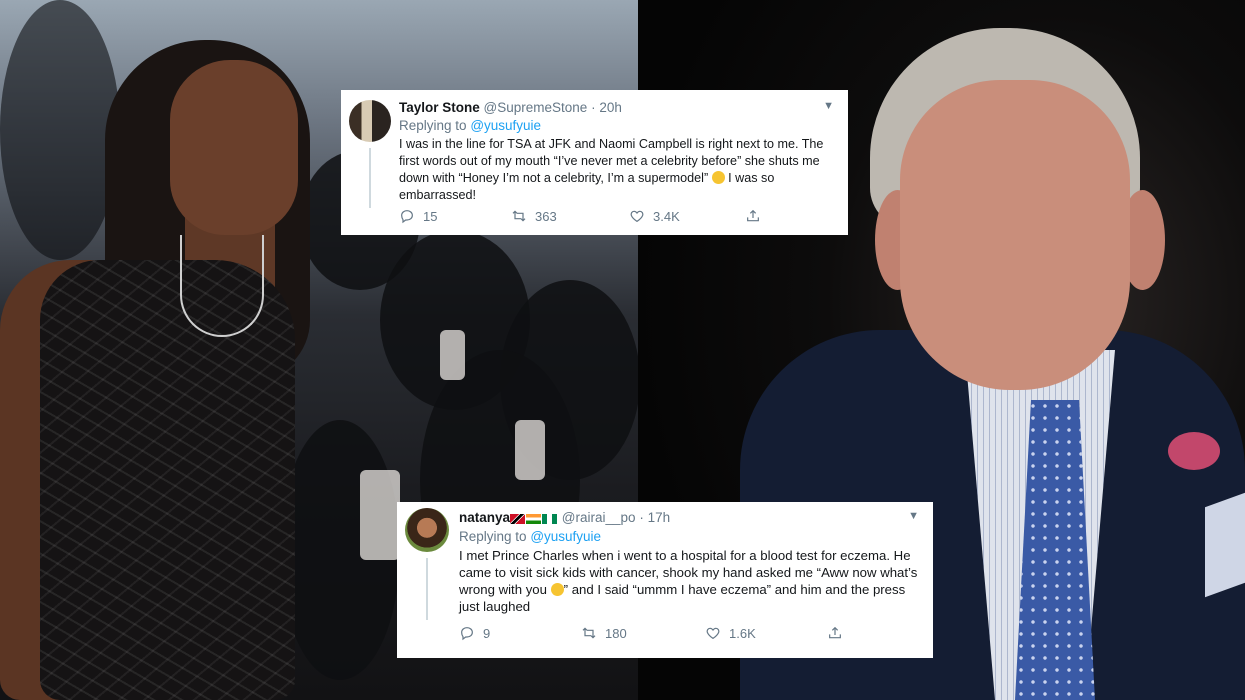  I want to click on retweet-button: 180, so click(643, 633).